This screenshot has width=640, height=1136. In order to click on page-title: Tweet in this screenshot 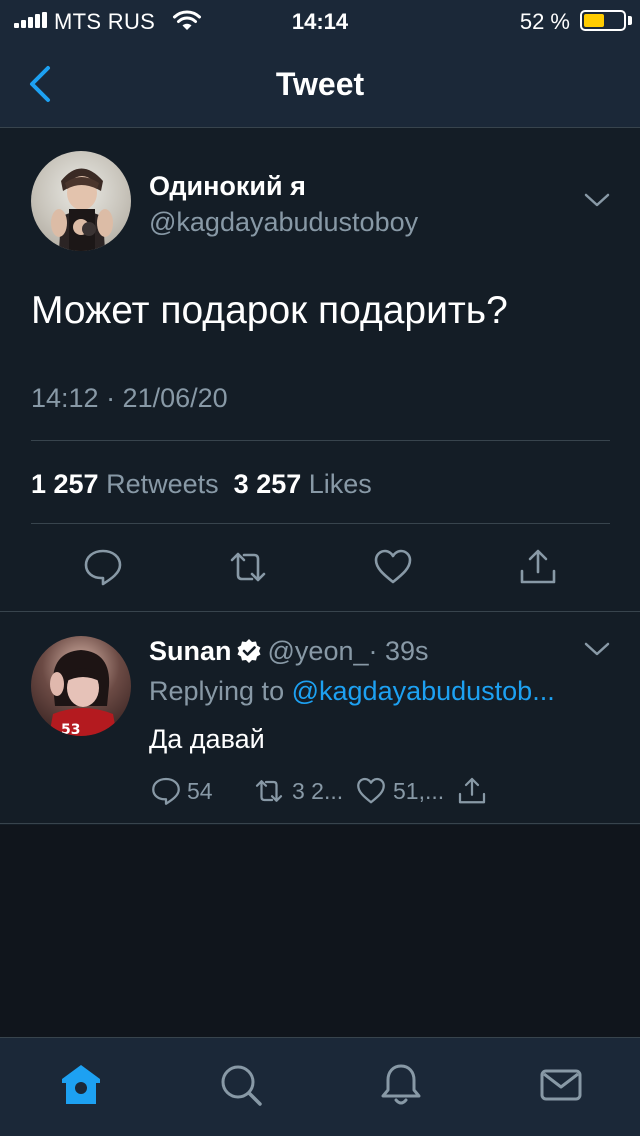, I will do `click(320, 84)`.